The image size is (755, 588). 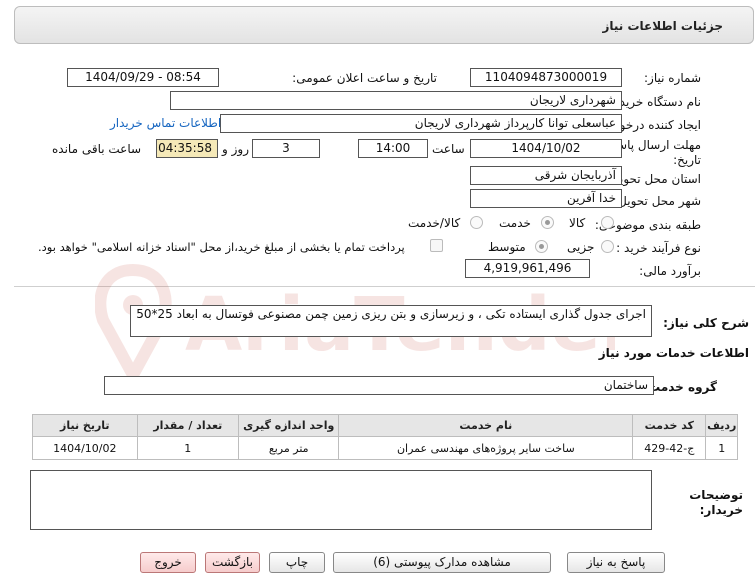 I want to click on section-divider, so click(x=384, y=286).